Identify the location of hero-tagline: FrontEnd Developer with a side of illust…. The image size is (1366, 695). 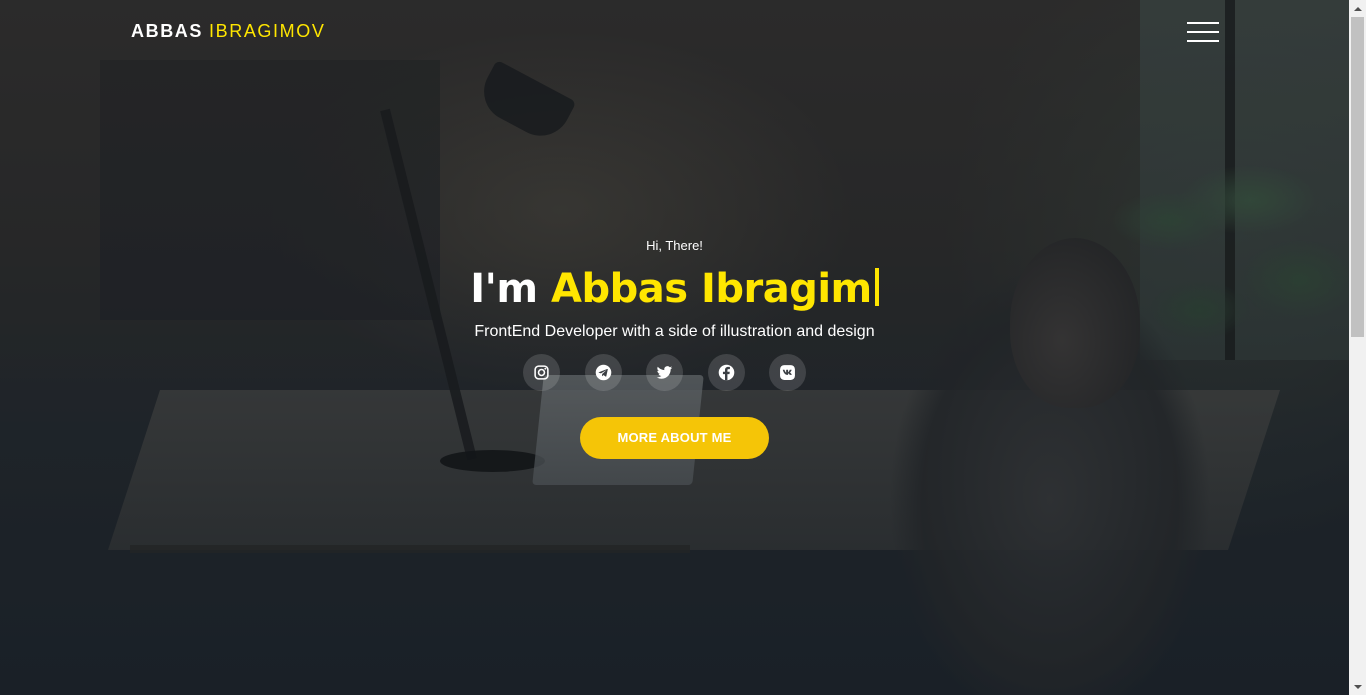
(674, 331).